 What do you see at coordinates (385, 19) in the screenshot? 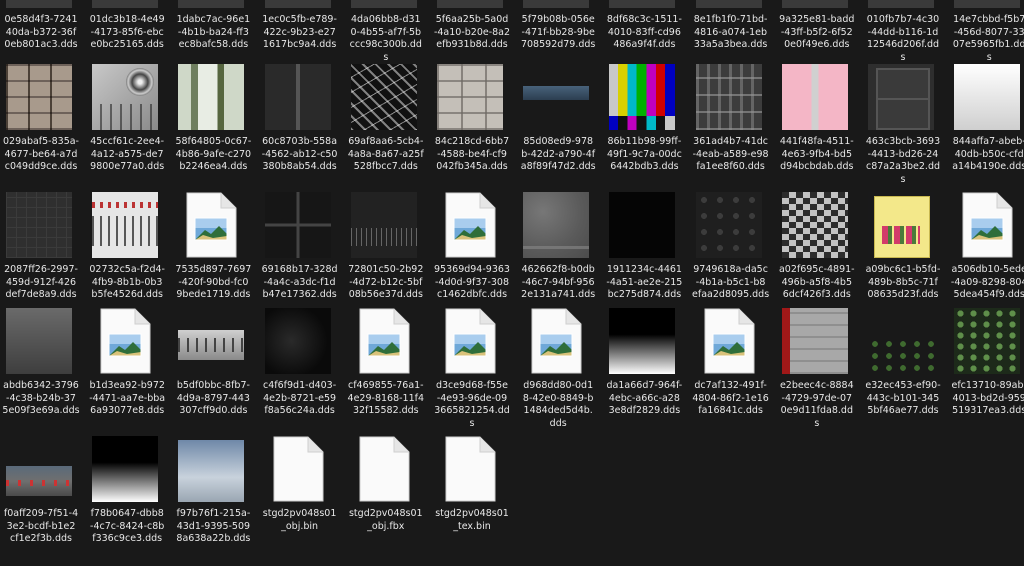
I see `file-name-line: 4da06bb8-d31` at bounding box center [385, 19].